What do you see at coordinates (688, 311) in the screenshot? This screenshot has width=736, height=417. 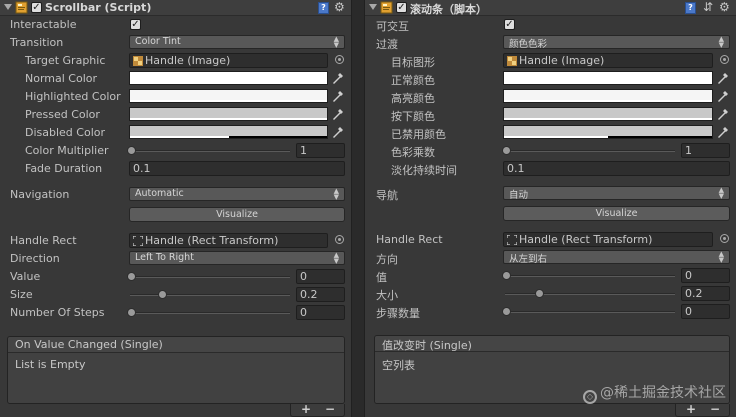 I see `steps-value: 0` at bounding box center [688, 311].